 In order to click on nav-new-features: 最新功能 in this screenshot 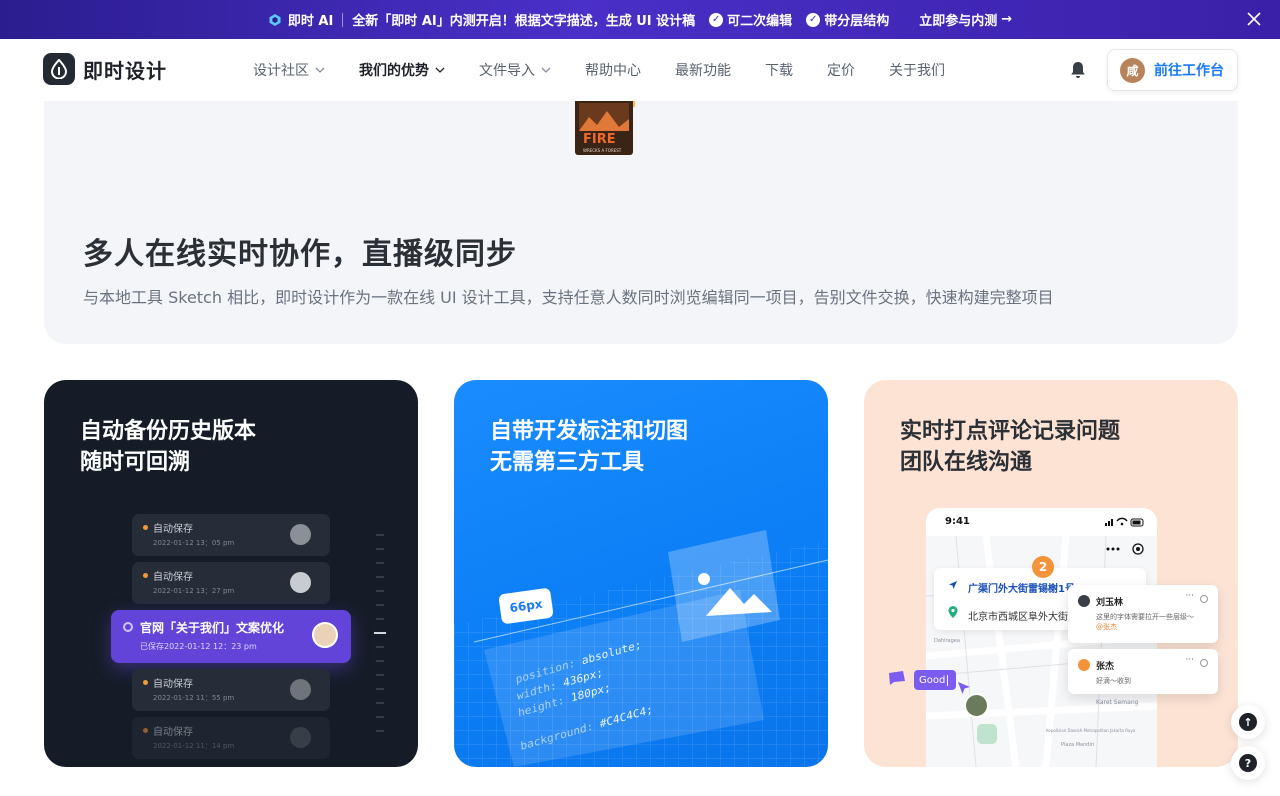, I will do `click(703, 70)`.